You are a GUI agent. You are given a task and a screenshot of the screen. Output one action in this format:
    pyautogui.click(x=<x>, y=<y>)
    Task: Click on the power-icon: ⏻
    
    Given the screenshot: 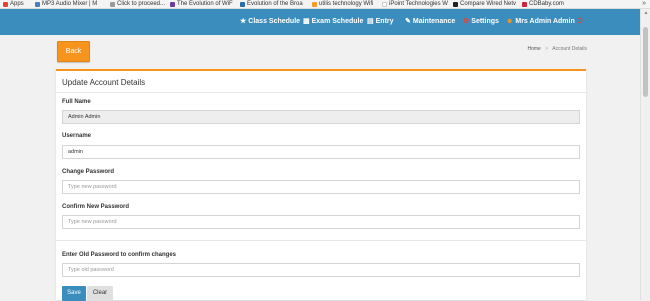 What is the action you would take?
    pyautogui.click(x=580, y=21)
    